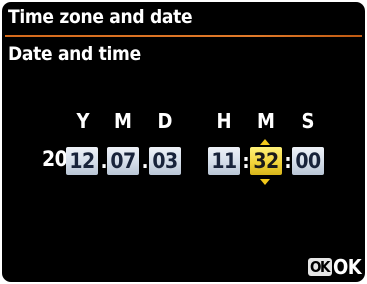  I want to click on page-title: Date and time, so click(74, 54).